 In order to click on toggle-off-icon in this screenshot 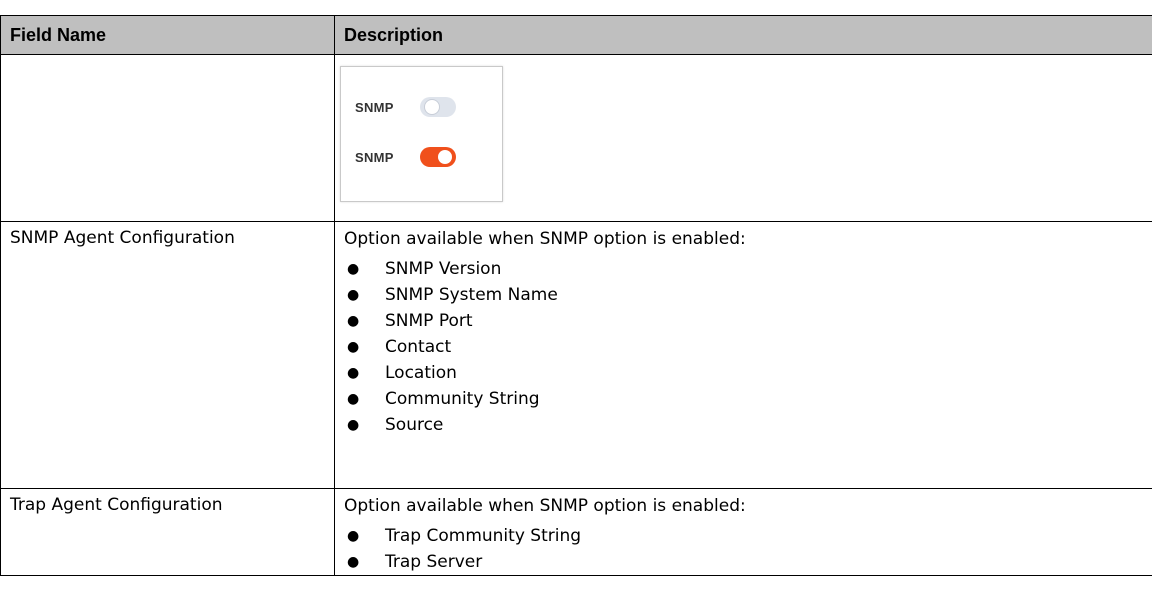, I will do `click(438, 107)`.